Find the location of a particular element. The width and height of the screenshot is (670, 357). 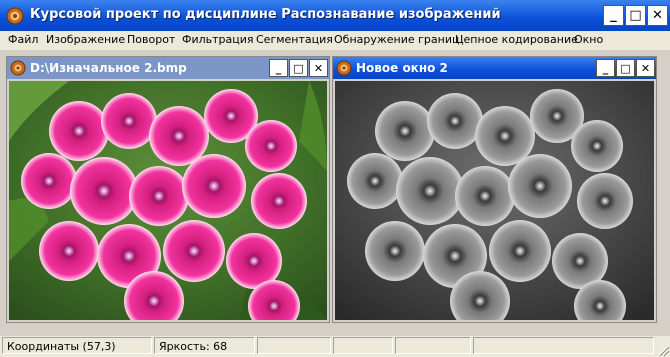

brightness-text: Яркость: 68 is located at coordinates (193, 346).